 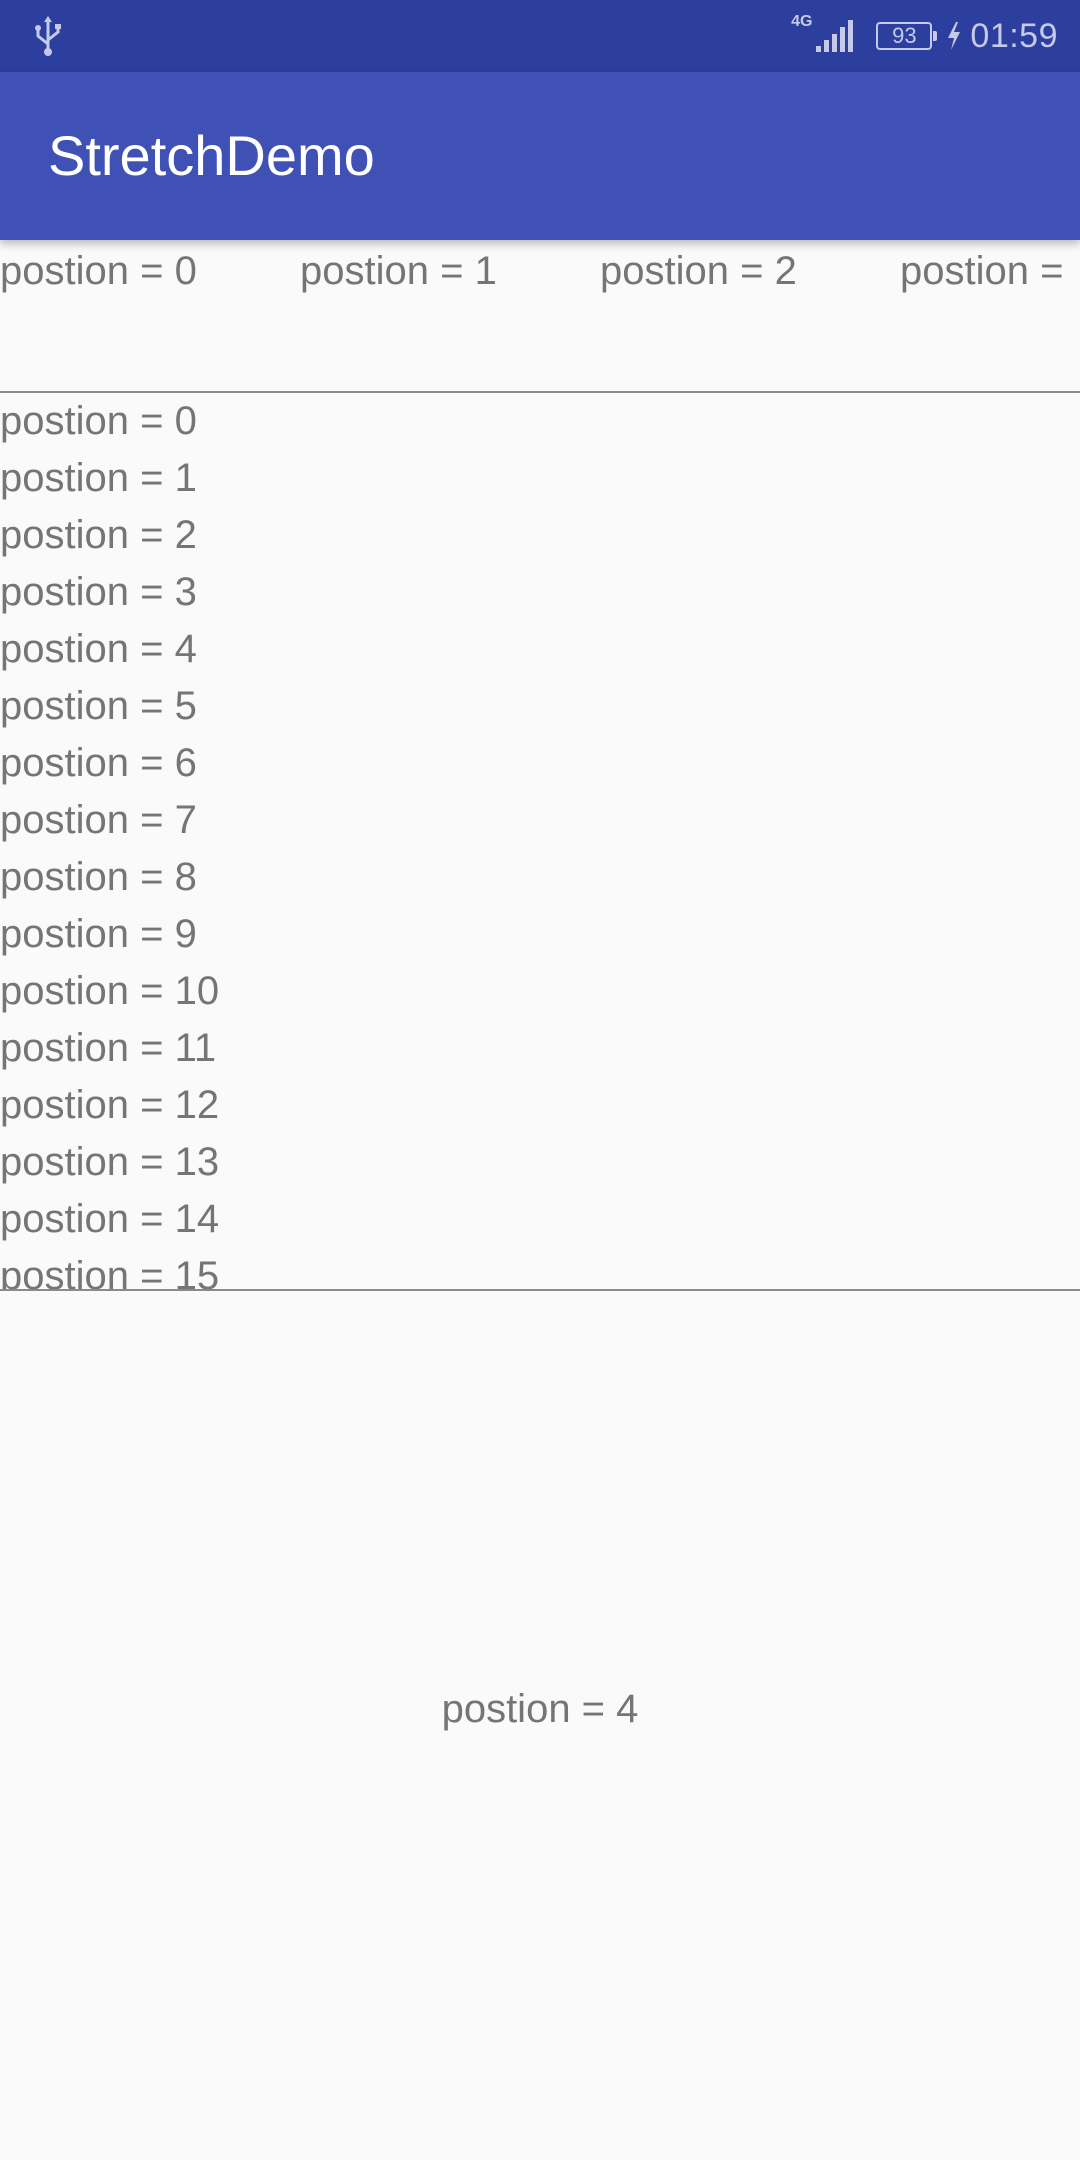 I want to click on app-title: StretchDemo, so click(x=211, y=155).